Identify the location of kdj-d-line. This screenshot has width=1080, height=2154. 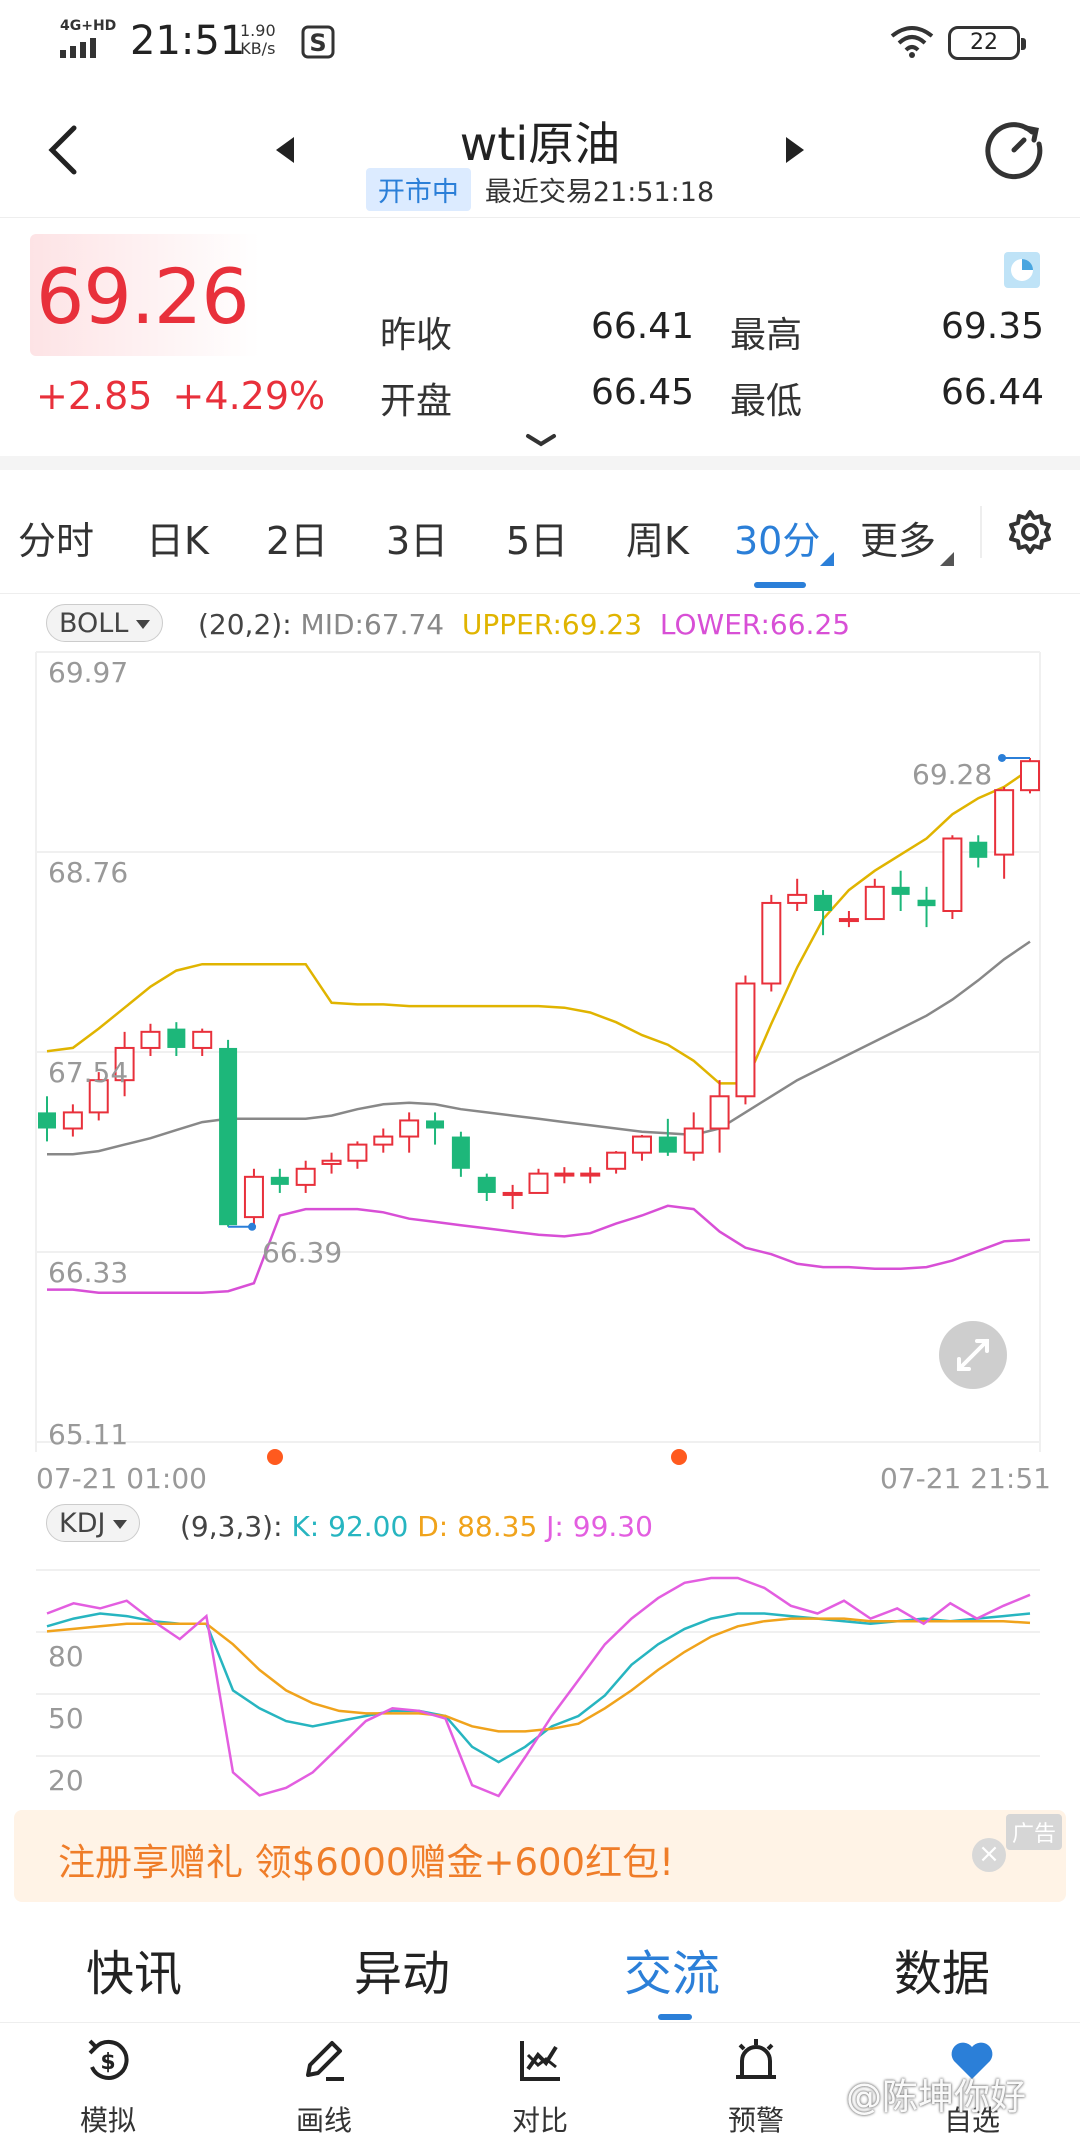
(538, 1675).